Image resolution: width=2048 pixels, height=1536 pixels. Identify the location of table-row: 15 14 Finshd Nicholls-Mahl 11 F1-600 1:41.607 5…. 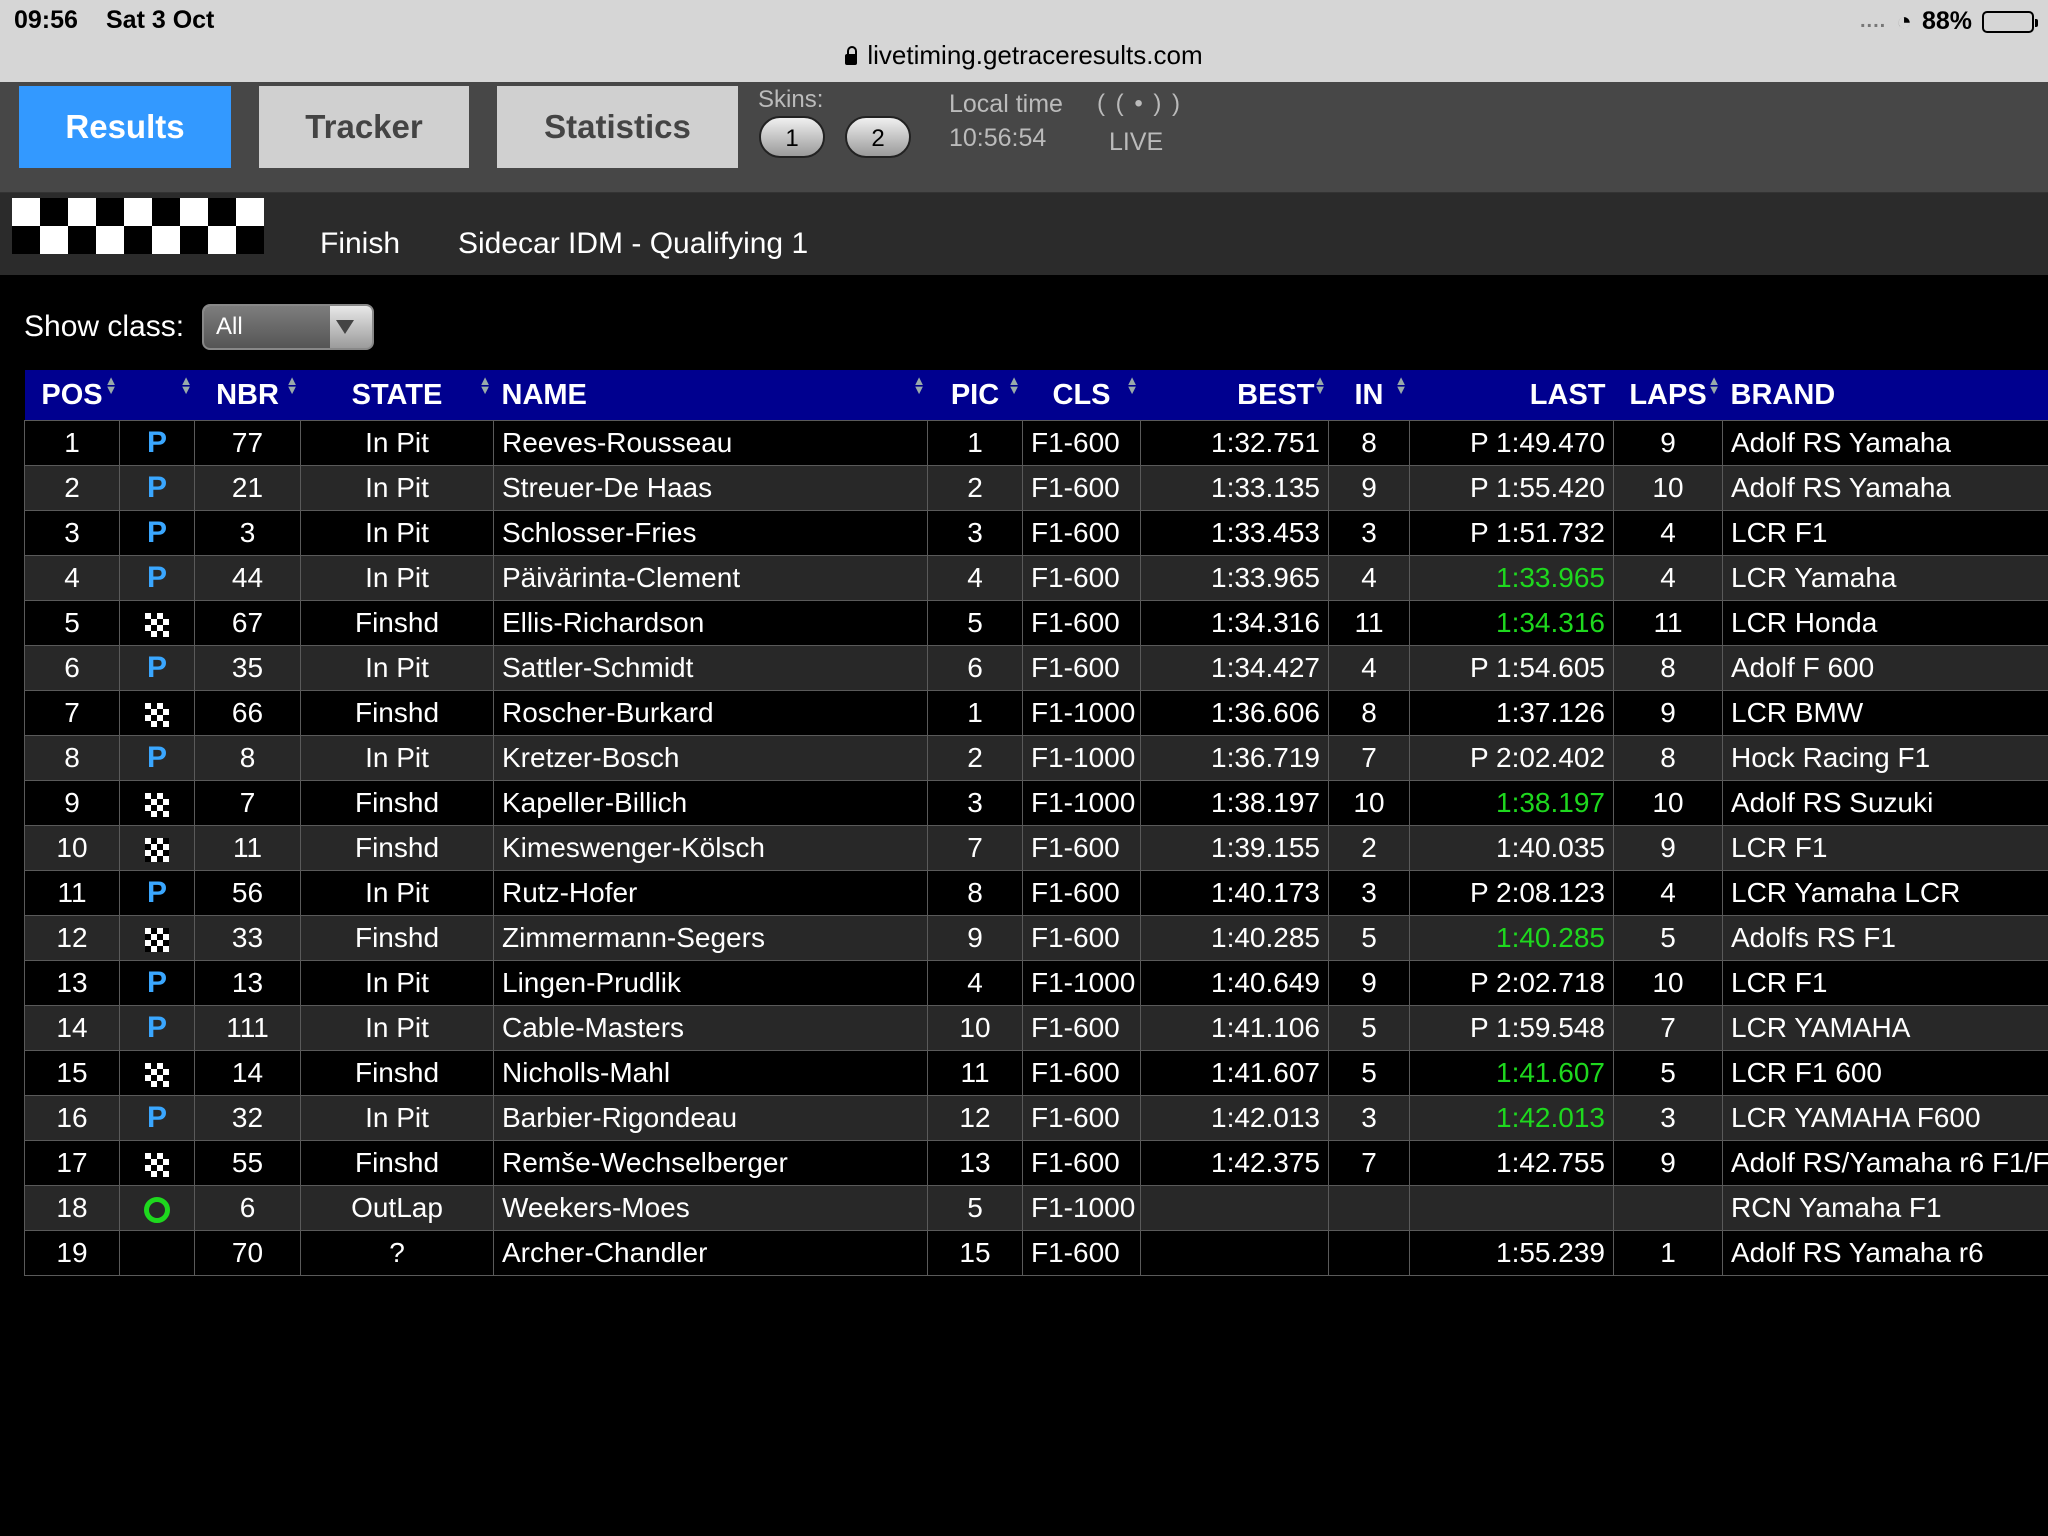
(1036, 1073).